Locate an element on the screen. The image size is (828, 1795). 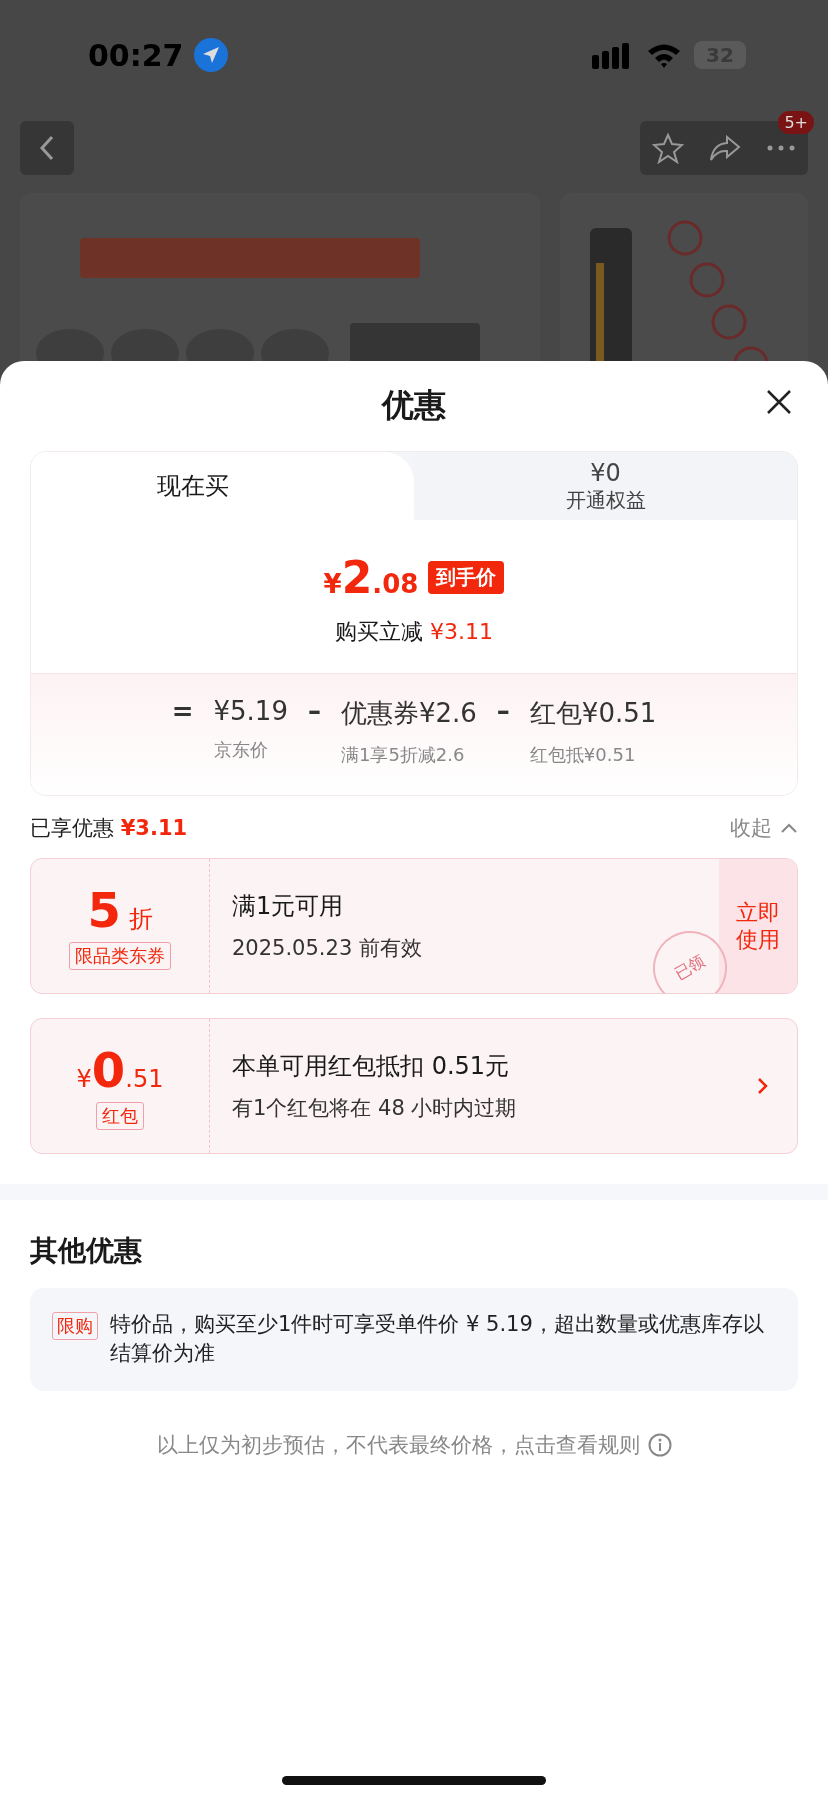
coupon-title: 满1元可用 is located at coordinates (288, 906).